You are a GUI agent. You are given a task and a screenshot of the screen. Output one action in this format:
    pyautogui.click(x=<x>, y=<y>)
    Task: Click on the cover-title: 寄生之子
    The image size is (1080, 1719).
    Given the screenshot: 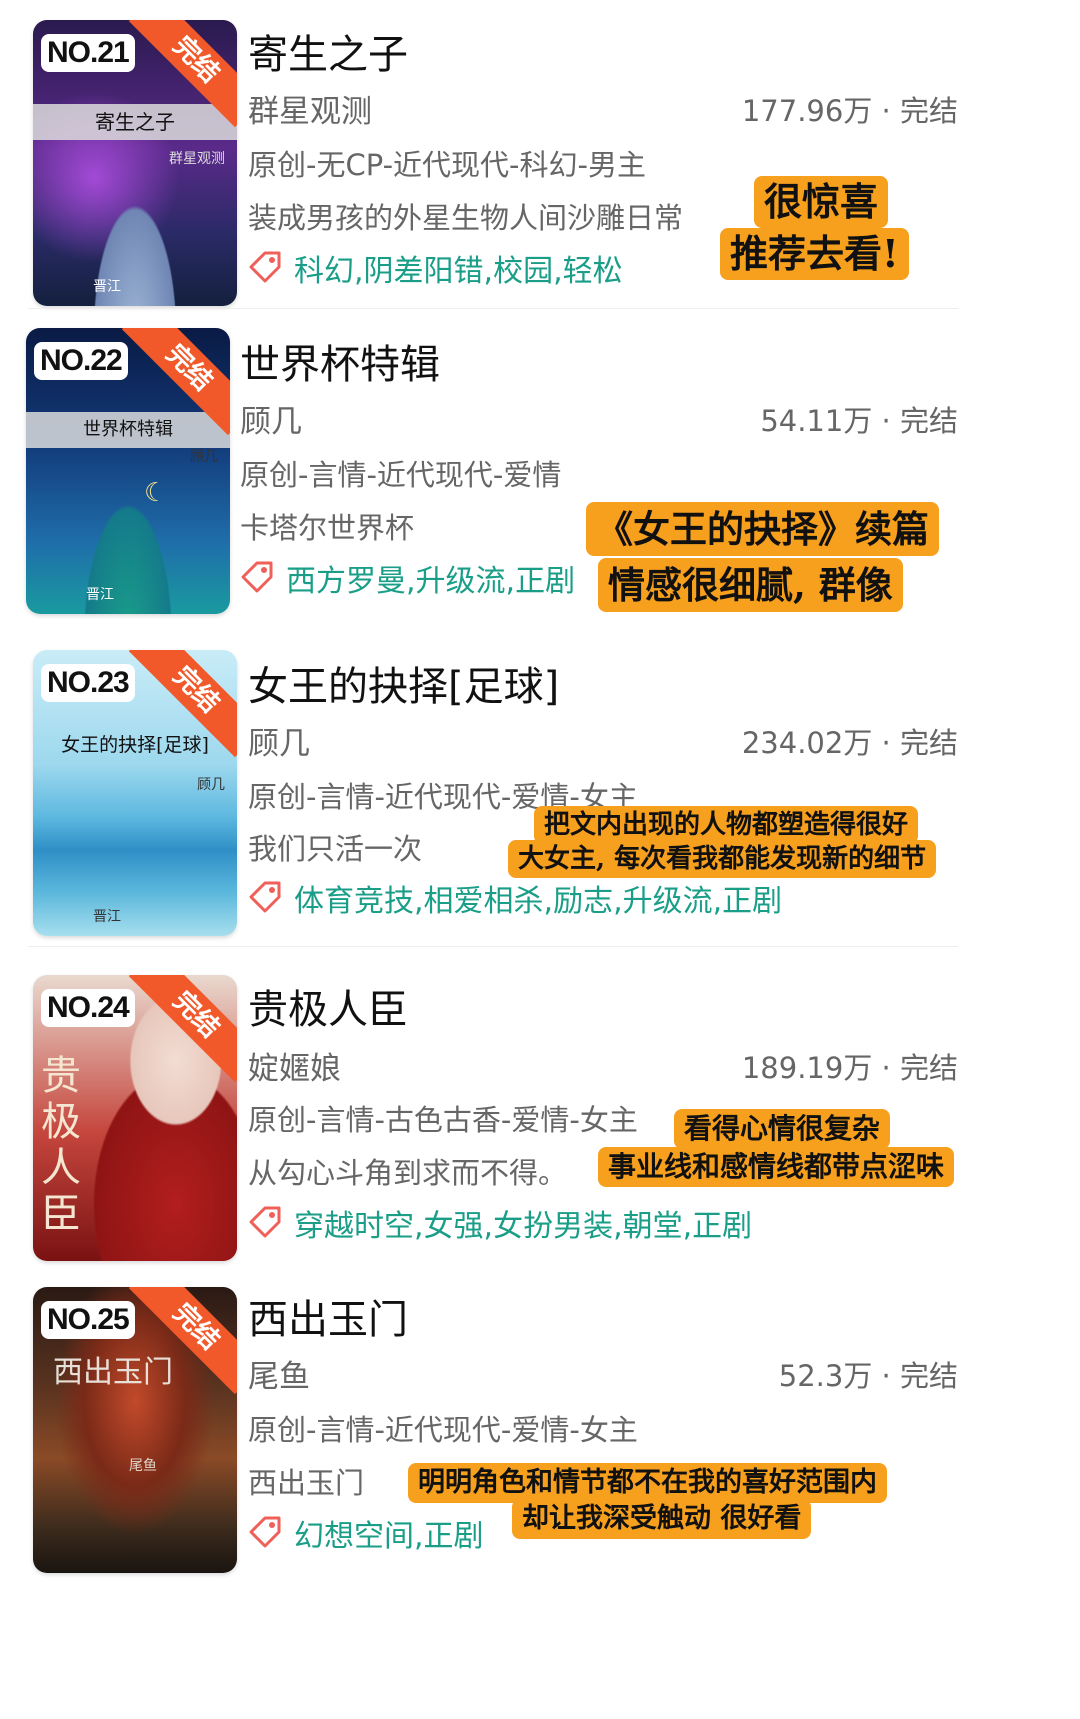 What is the action you would take?
    pyautogui.click(x=135, y=122)
    